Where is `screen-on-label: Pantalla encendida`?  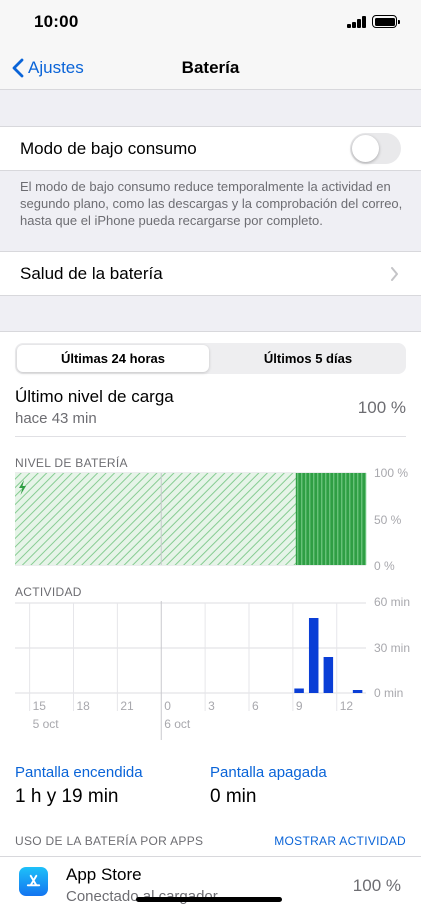
screen-on-label: Pantalla encendida is located at coordinates (79, 772).